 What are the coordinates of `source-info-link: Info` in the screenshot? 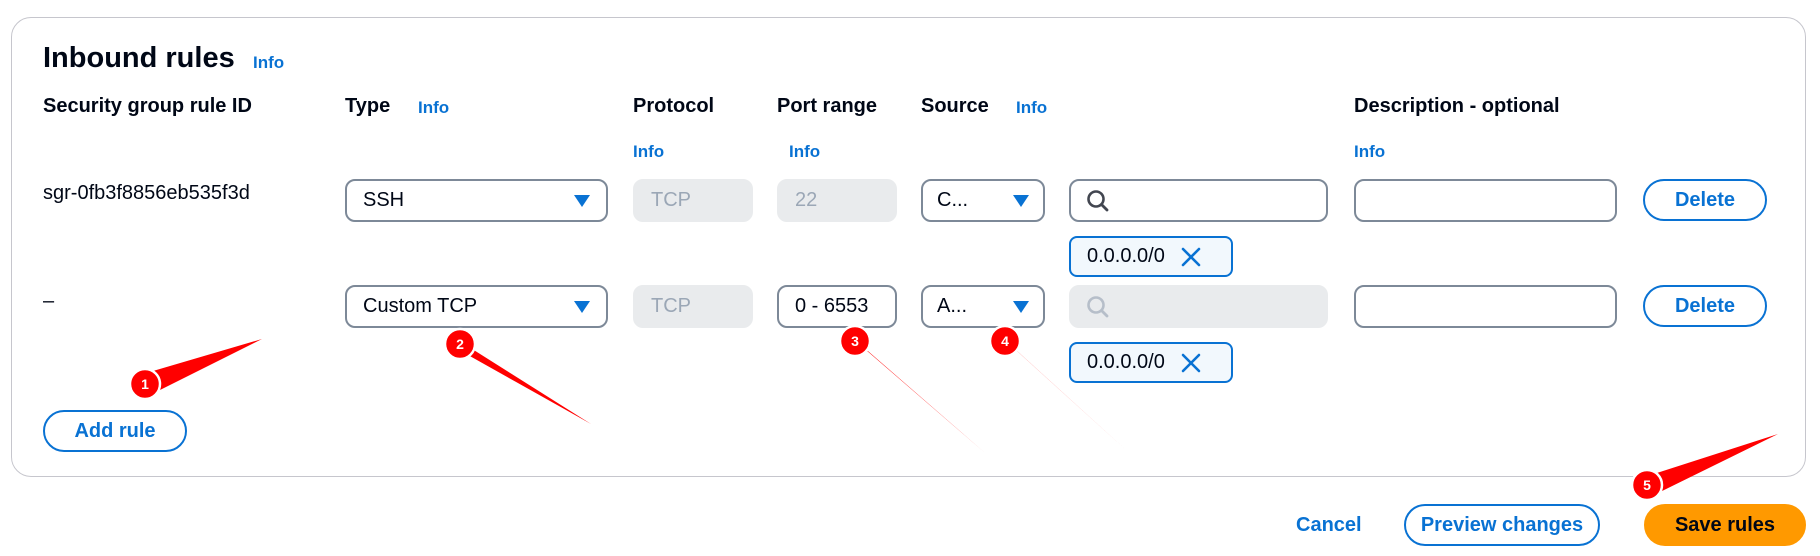 It's located at (1031, 108).